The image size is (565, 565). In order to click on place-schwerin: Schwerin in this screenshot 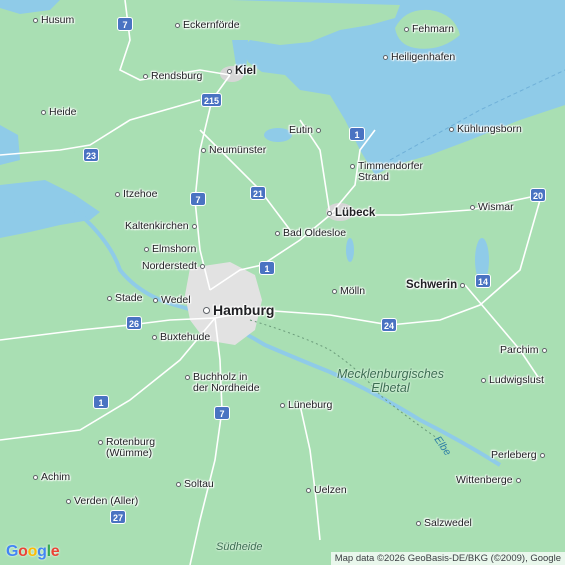, I will do `click(437, 285)`.